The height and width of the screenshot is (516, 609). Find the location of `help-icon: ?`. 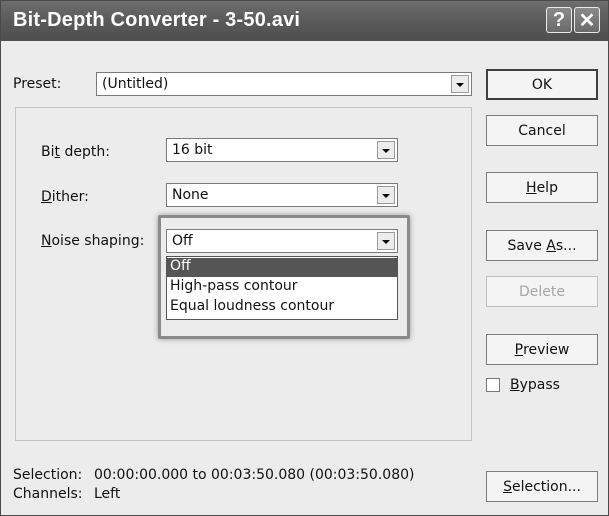

help-icon: ? is located at coordinates (559, 20).